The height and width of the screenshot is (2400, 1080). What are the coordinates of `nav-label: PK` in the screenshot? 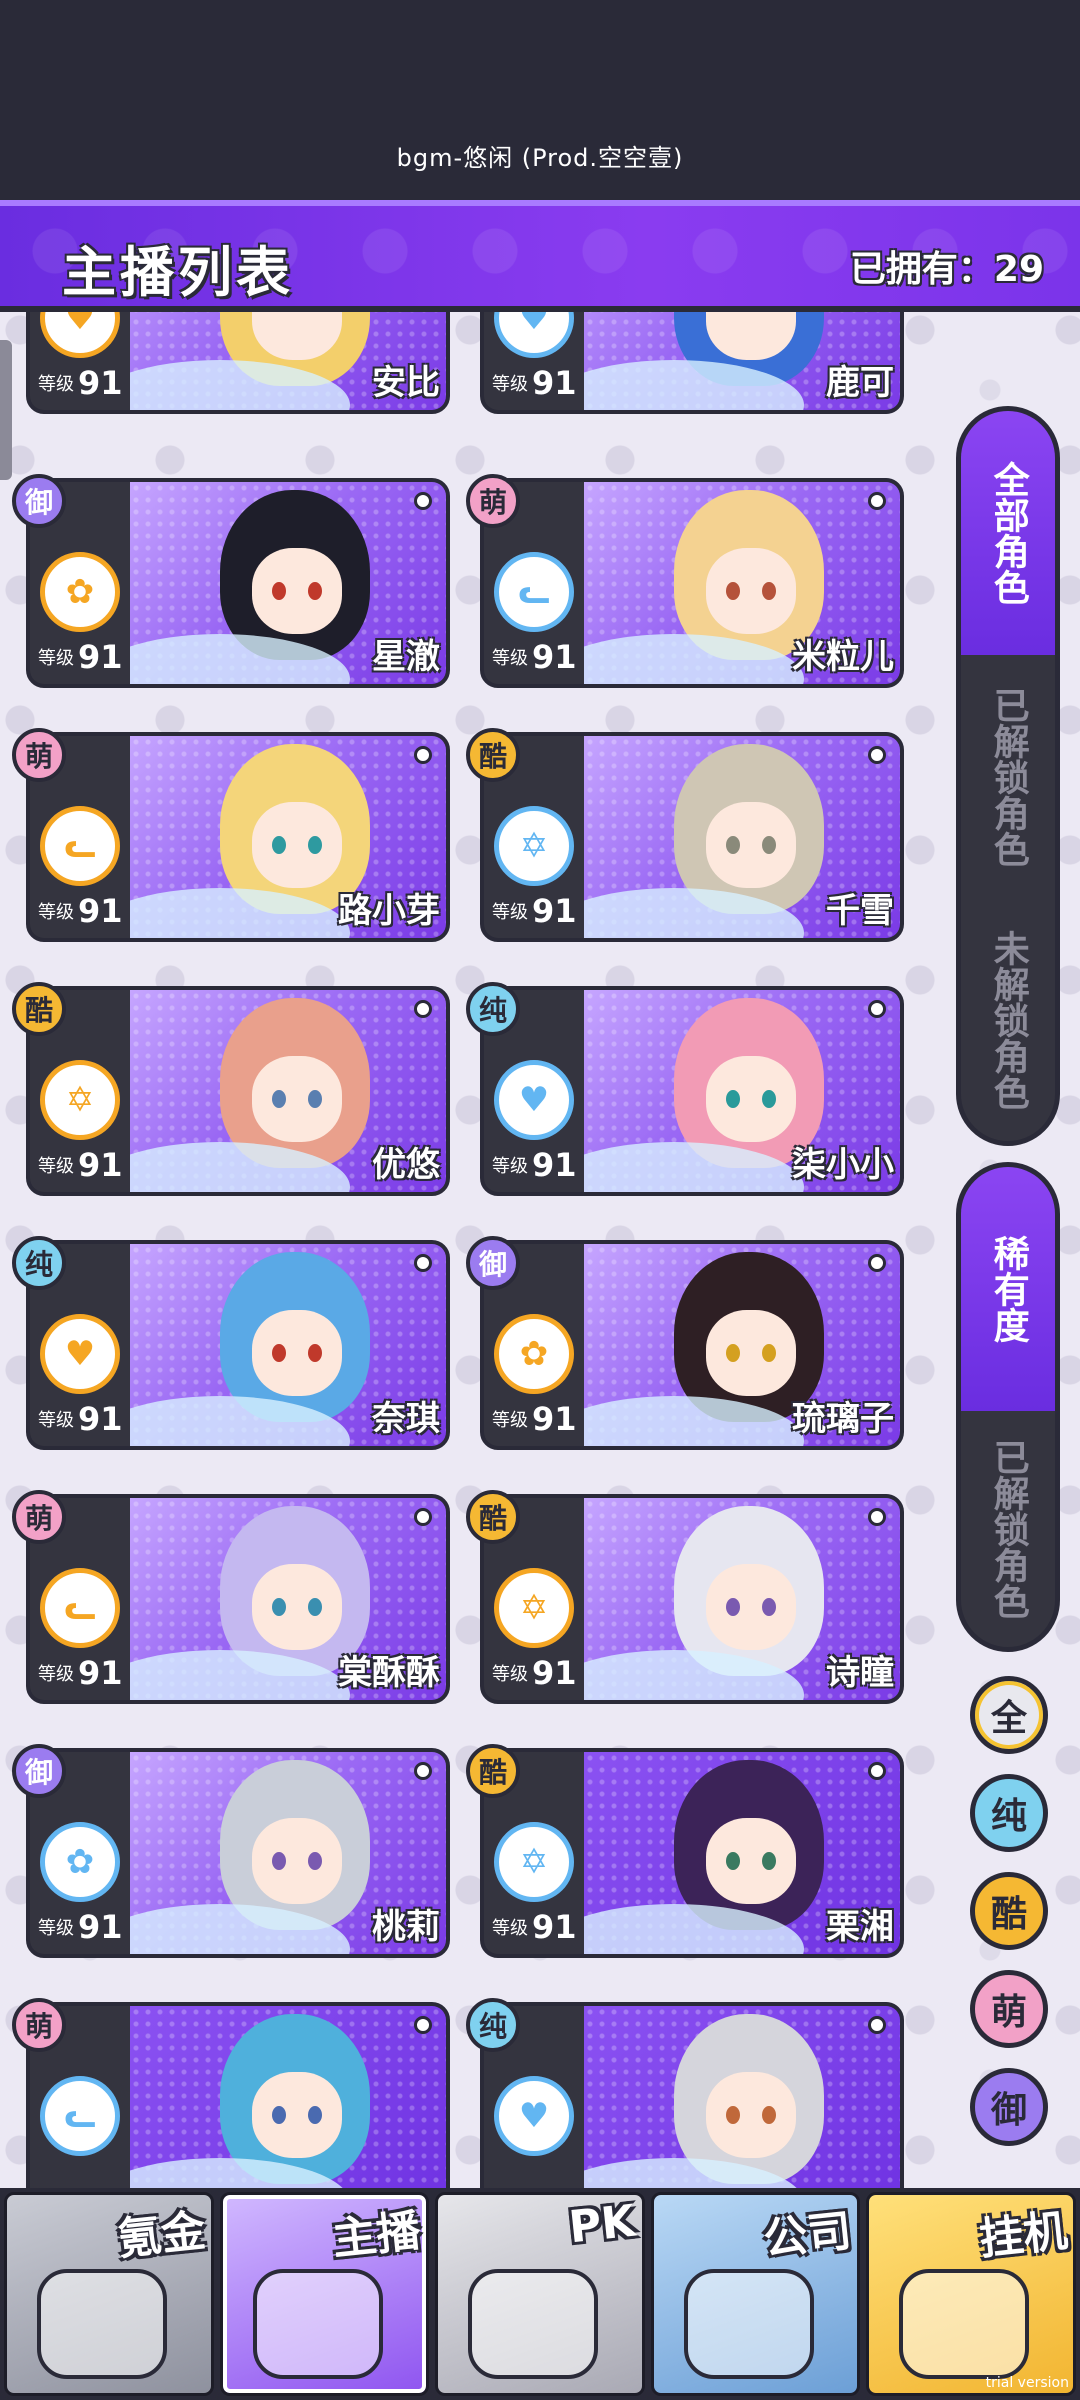 It's located at (602, 2224).